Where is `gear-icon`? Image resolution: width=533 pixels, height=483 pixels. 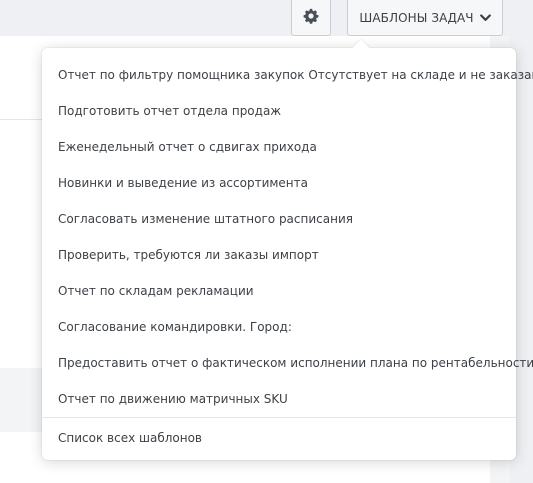
gear-icon is located at coordinates (311, 18).